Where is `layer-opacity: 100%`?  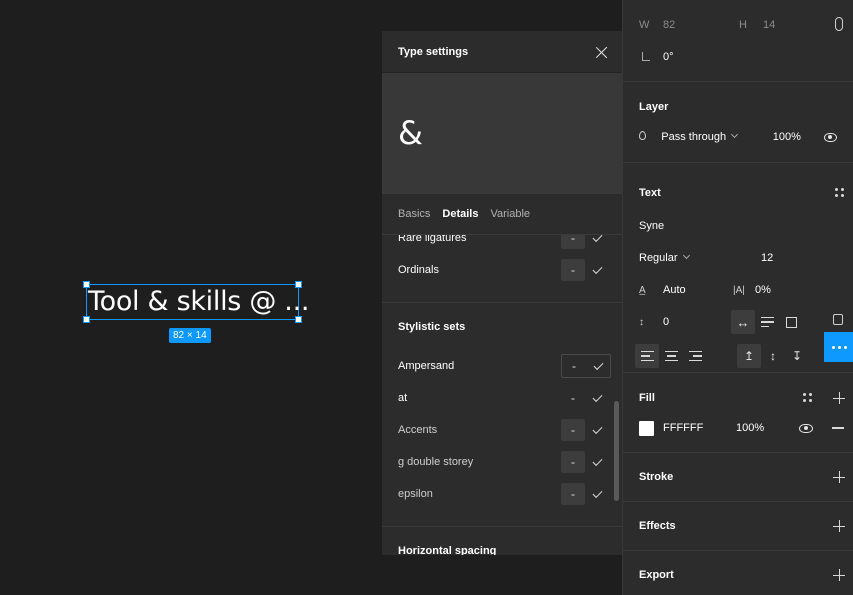 layer-opacity: 100% is located at coordinates (798, 137).